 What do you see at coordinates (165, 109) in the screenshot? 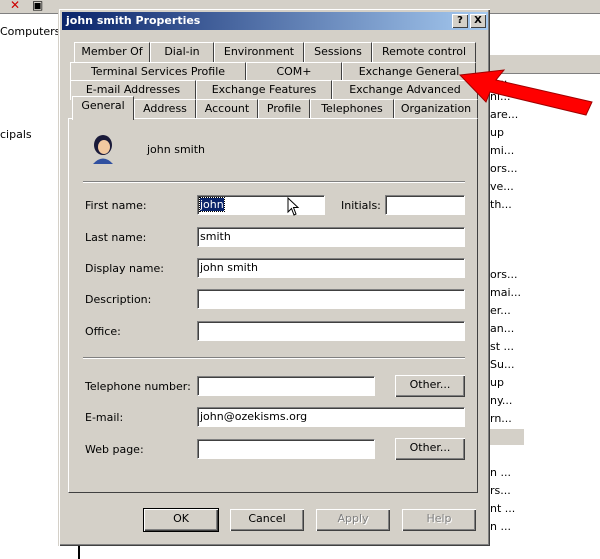
I see `tab-address: Address` at bounding box center [165, 109].